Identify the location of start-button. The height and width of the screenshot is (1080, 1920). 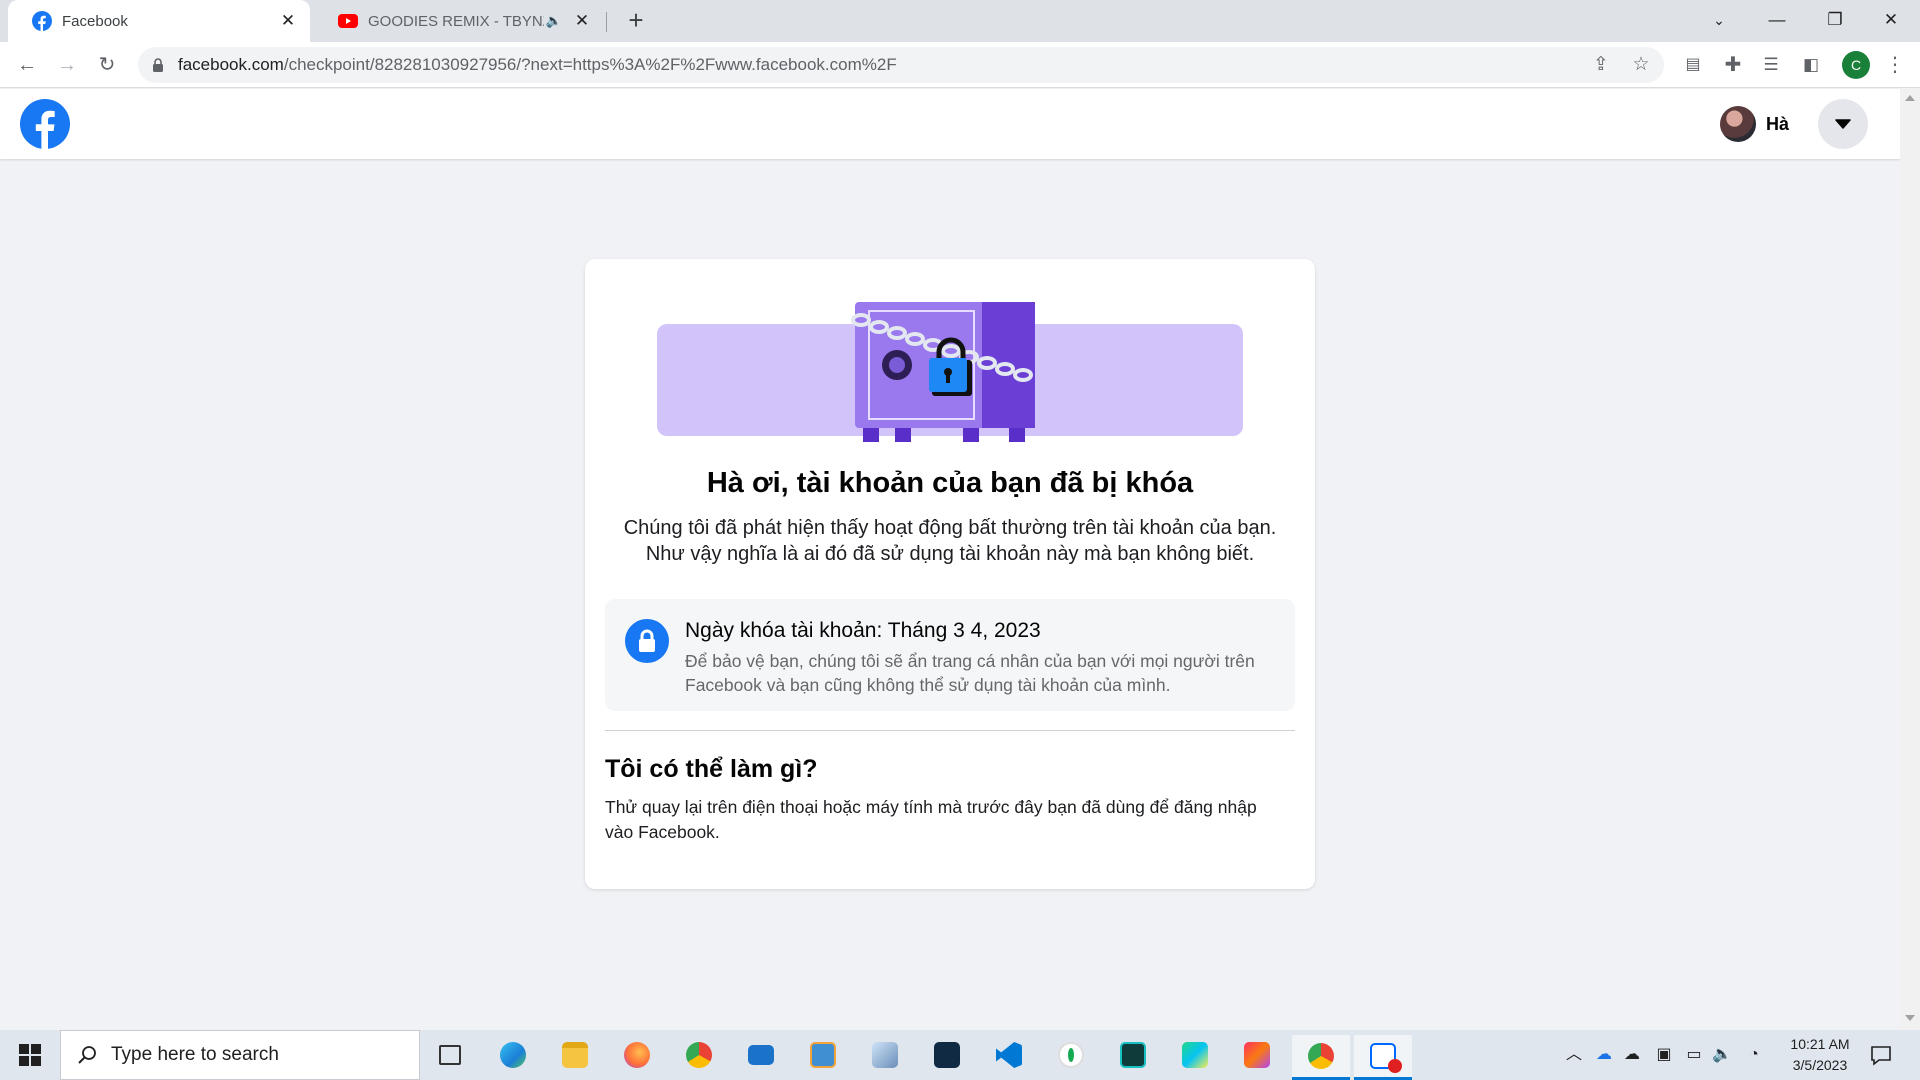
(30, 1055).